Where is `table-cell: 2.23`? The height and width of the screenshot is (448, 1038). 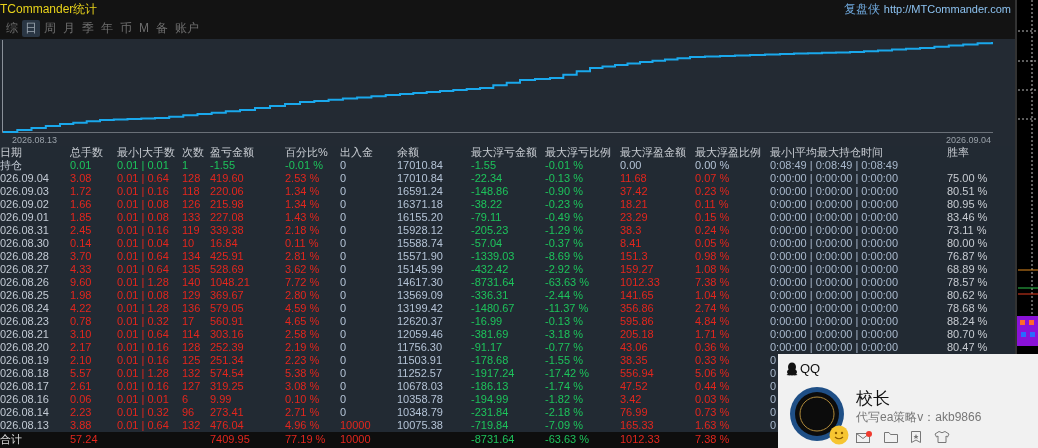
table-cell: 2.23 is located at coordinates (81, 412).